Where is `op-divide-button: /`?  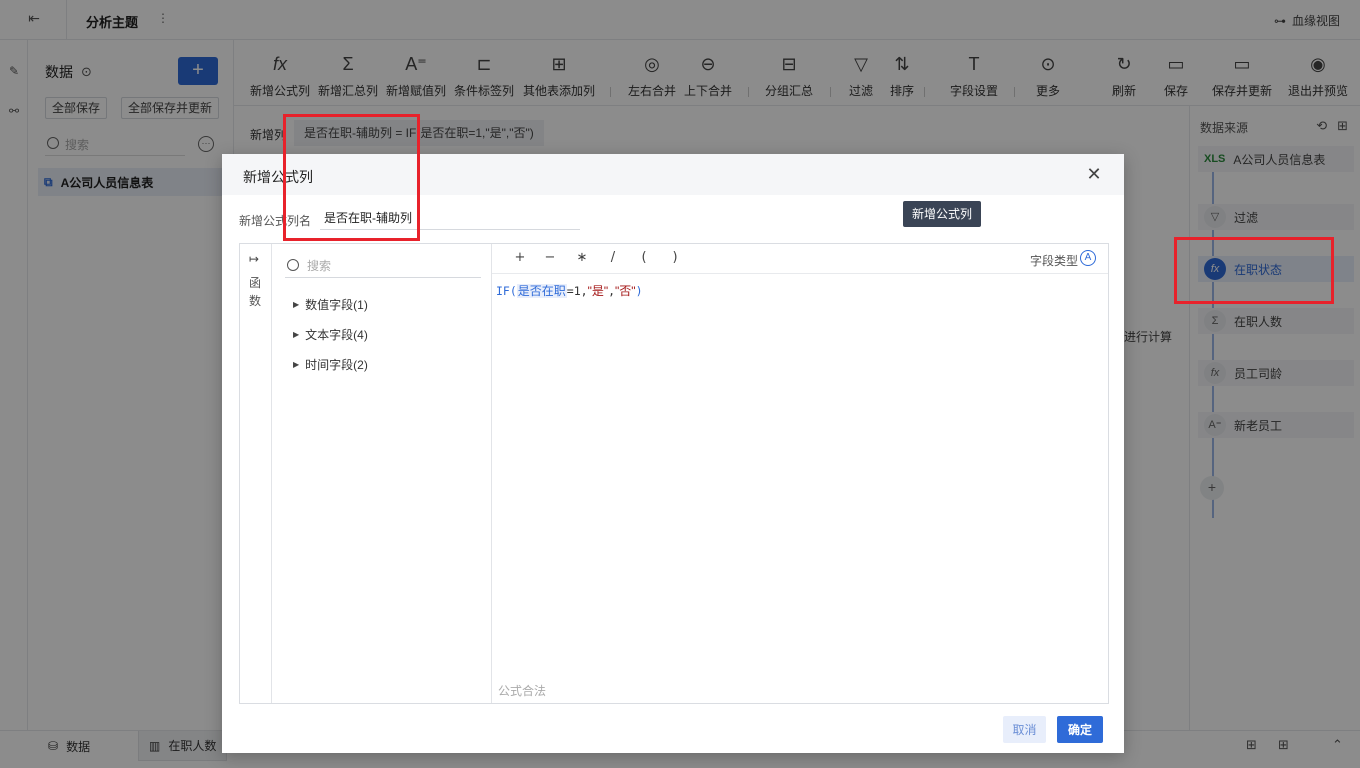
op-divide-button: / is located at coordinates (613, 257).